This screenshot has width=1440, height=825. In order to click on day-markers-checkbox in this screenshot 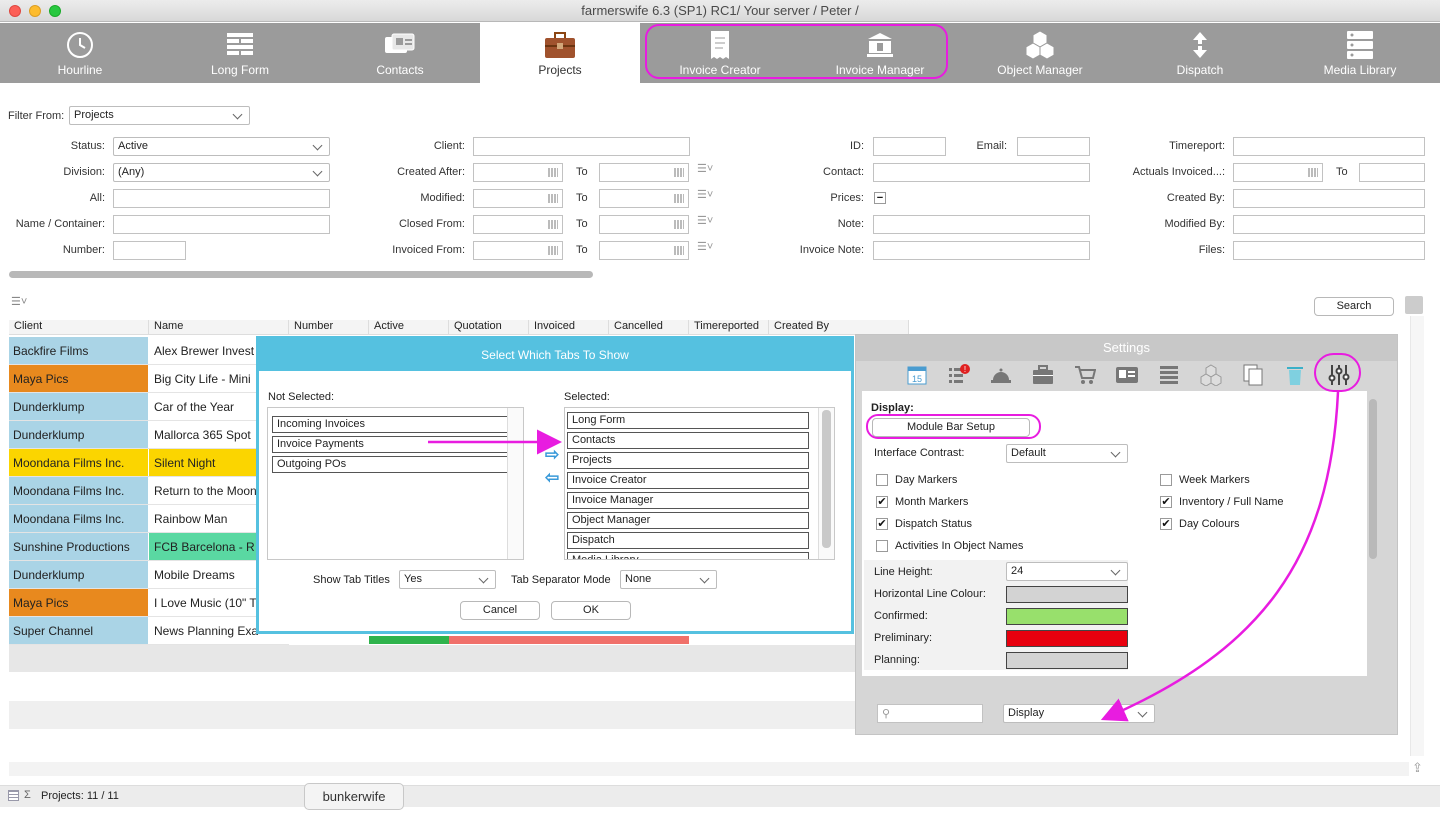, I will do `click(882, 480)`.